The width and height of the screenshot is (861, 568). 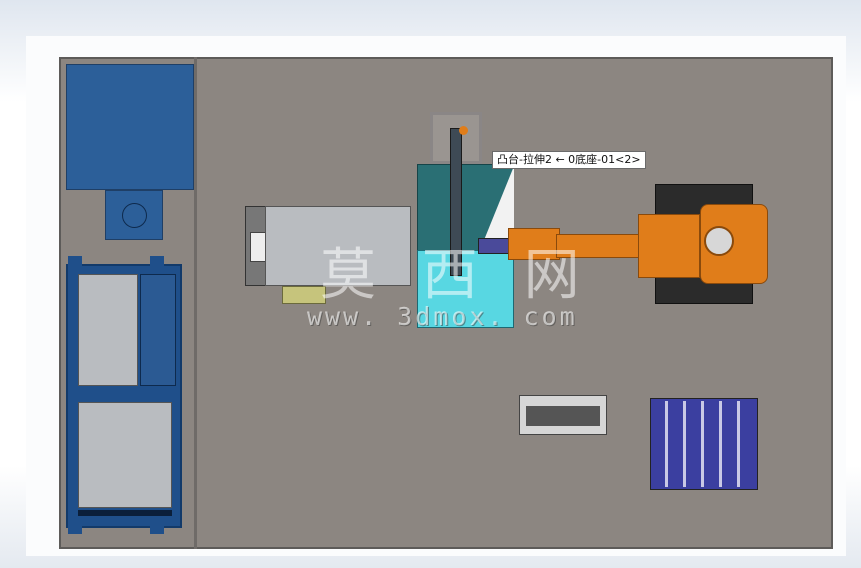 What do you see at coordinates (442, 316) in the screenshot?
I see `watermark-url: www. 3dmox. com` at bounding box center [442, 316].